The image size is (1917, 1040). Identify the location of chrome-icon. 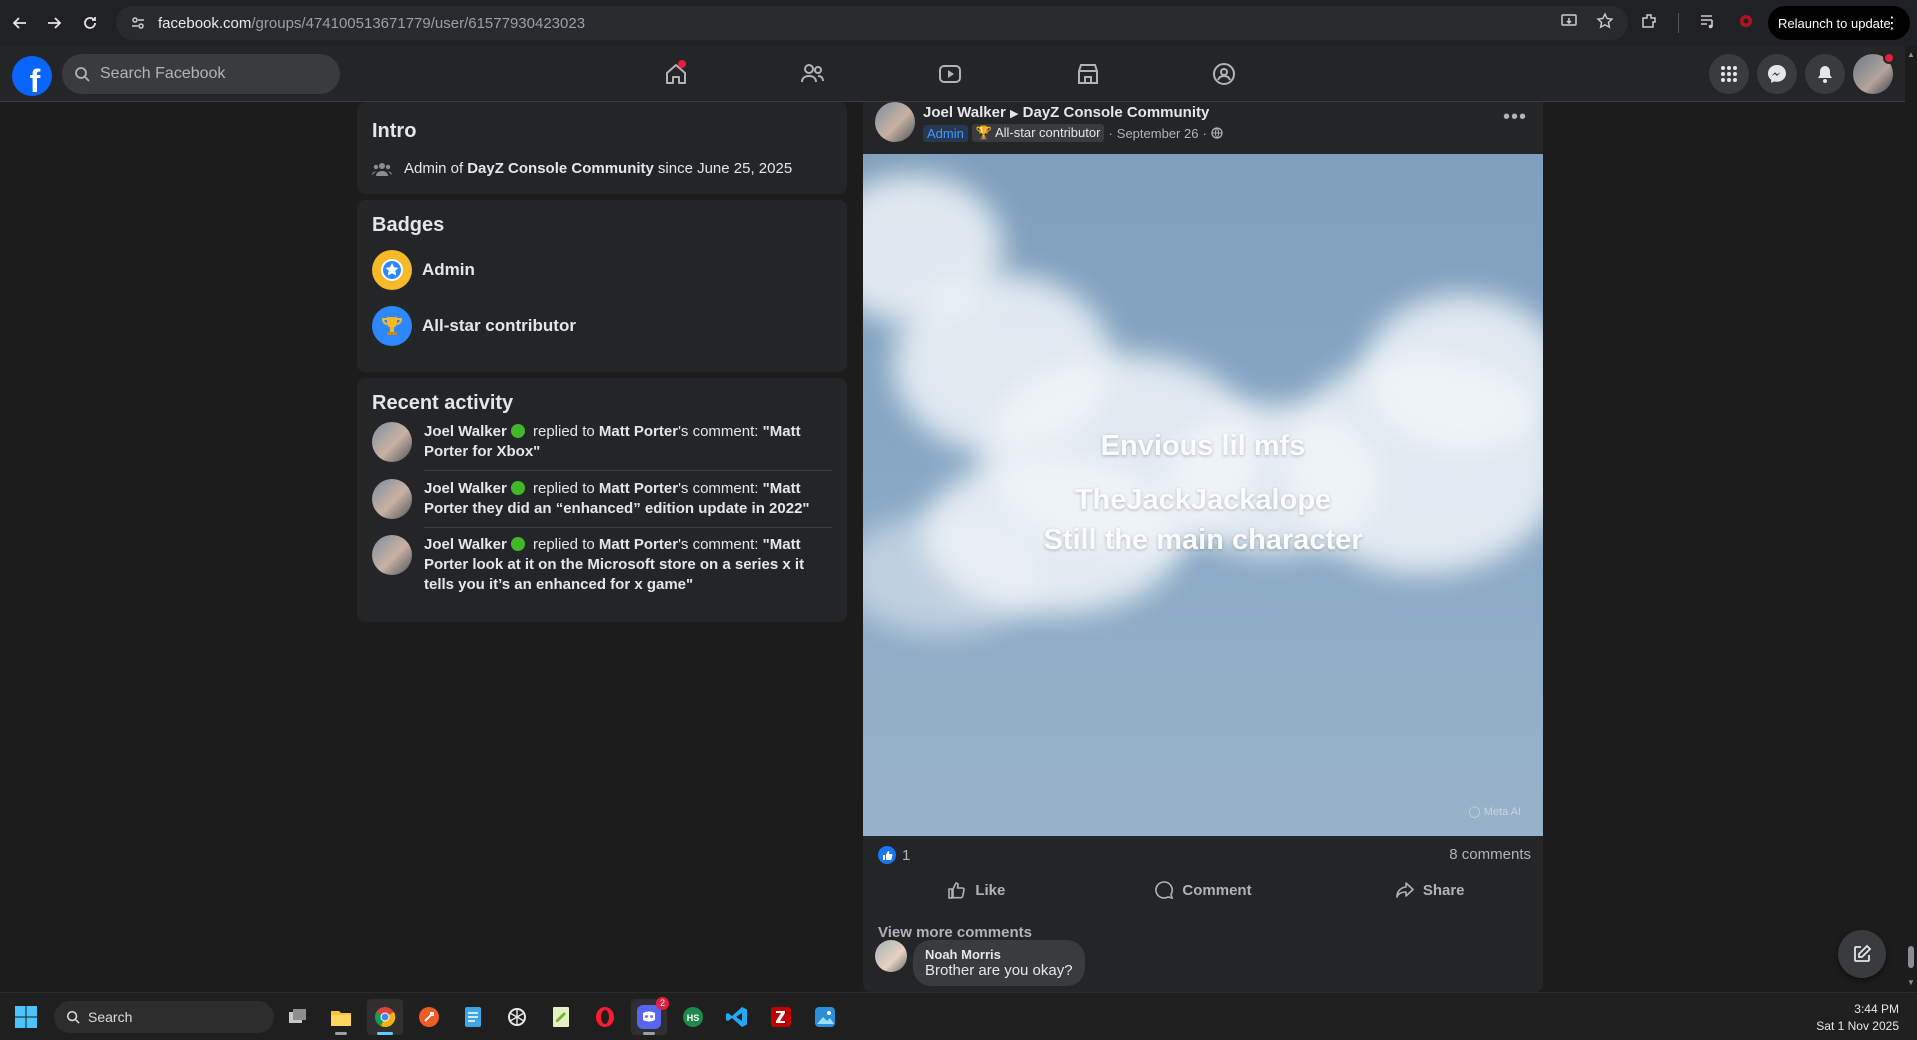
(385, 1017).